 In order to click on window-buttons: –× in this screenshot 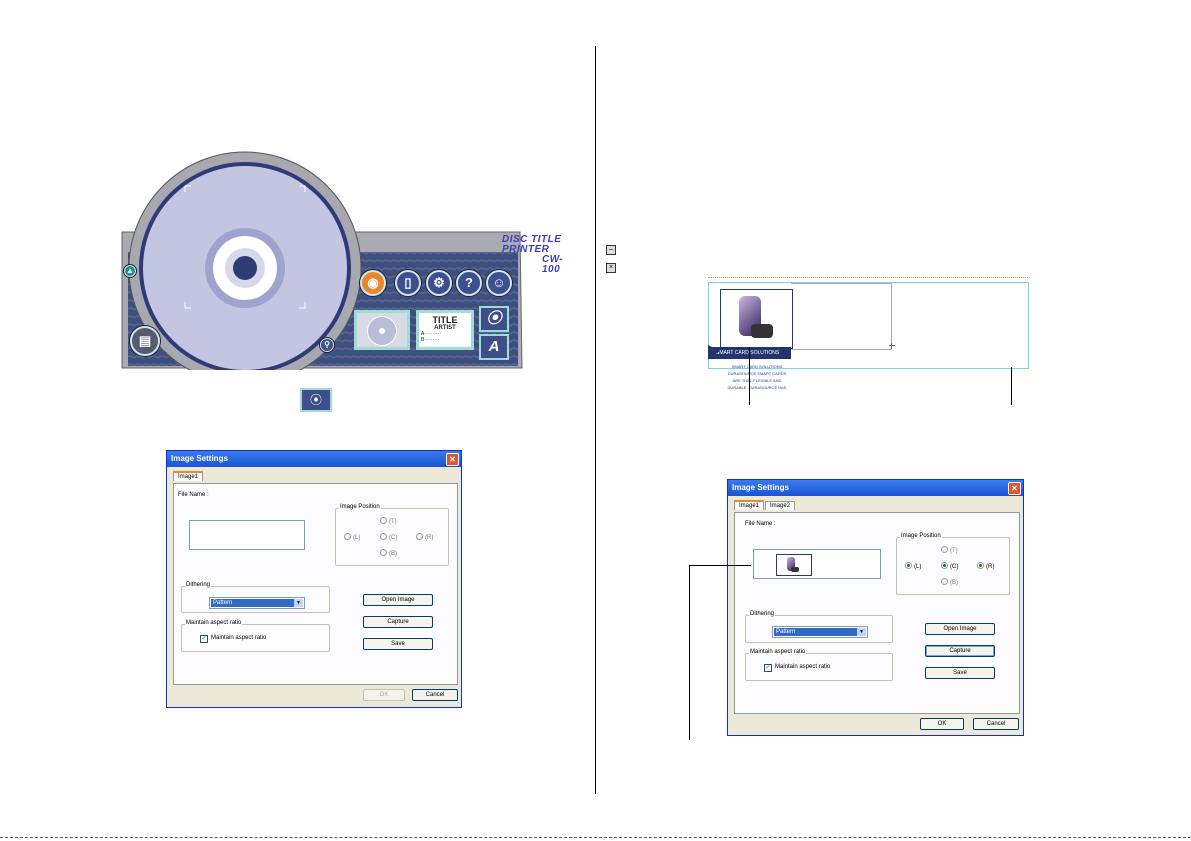, I will do `click(610, 256)`.